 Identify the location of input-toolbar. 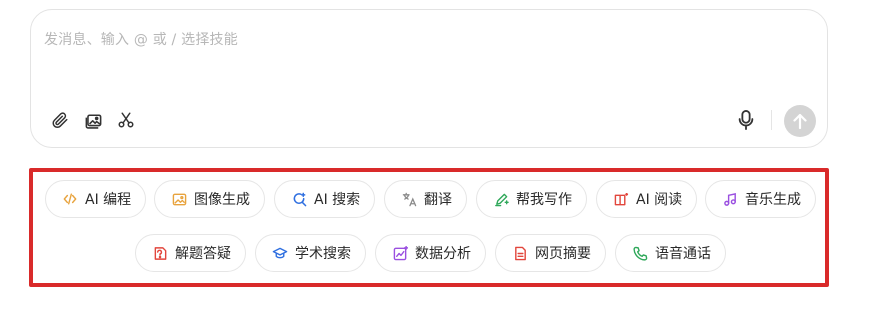
(93, 120).